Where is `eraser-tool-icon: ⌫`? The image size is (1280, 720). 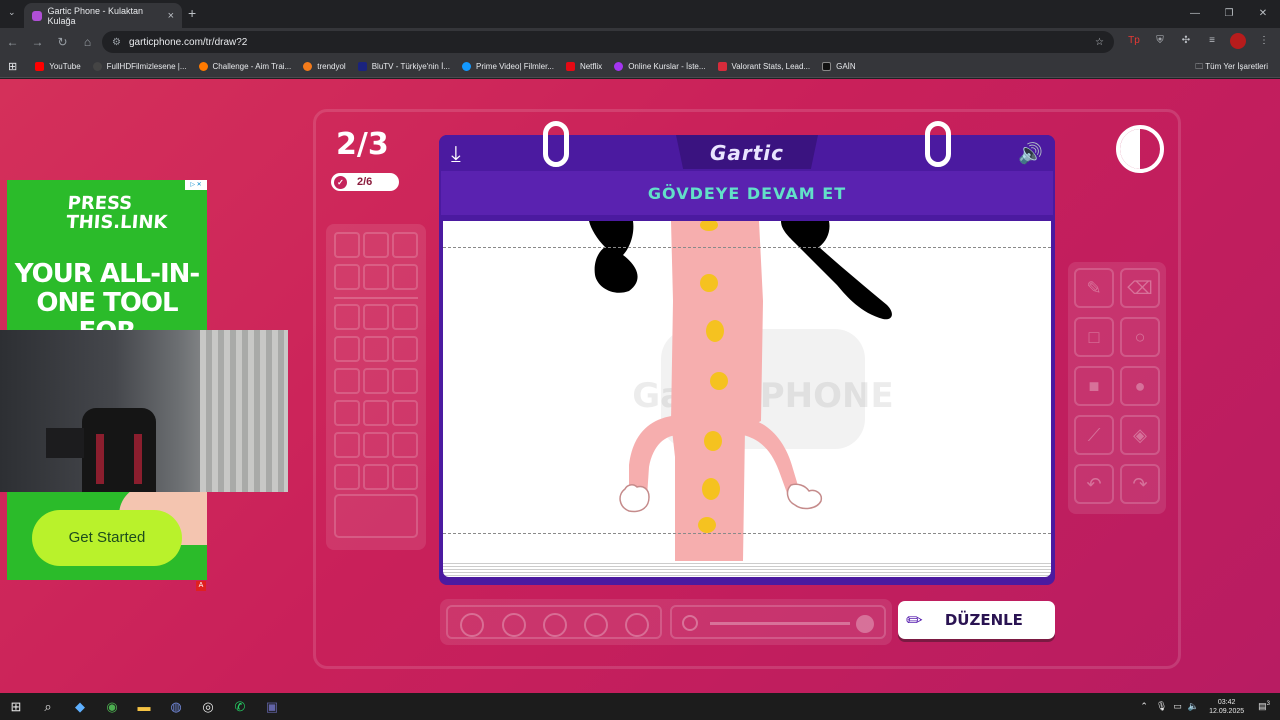
eraser-tool-icon: ⌫ is located at coordinates (1140, 288).